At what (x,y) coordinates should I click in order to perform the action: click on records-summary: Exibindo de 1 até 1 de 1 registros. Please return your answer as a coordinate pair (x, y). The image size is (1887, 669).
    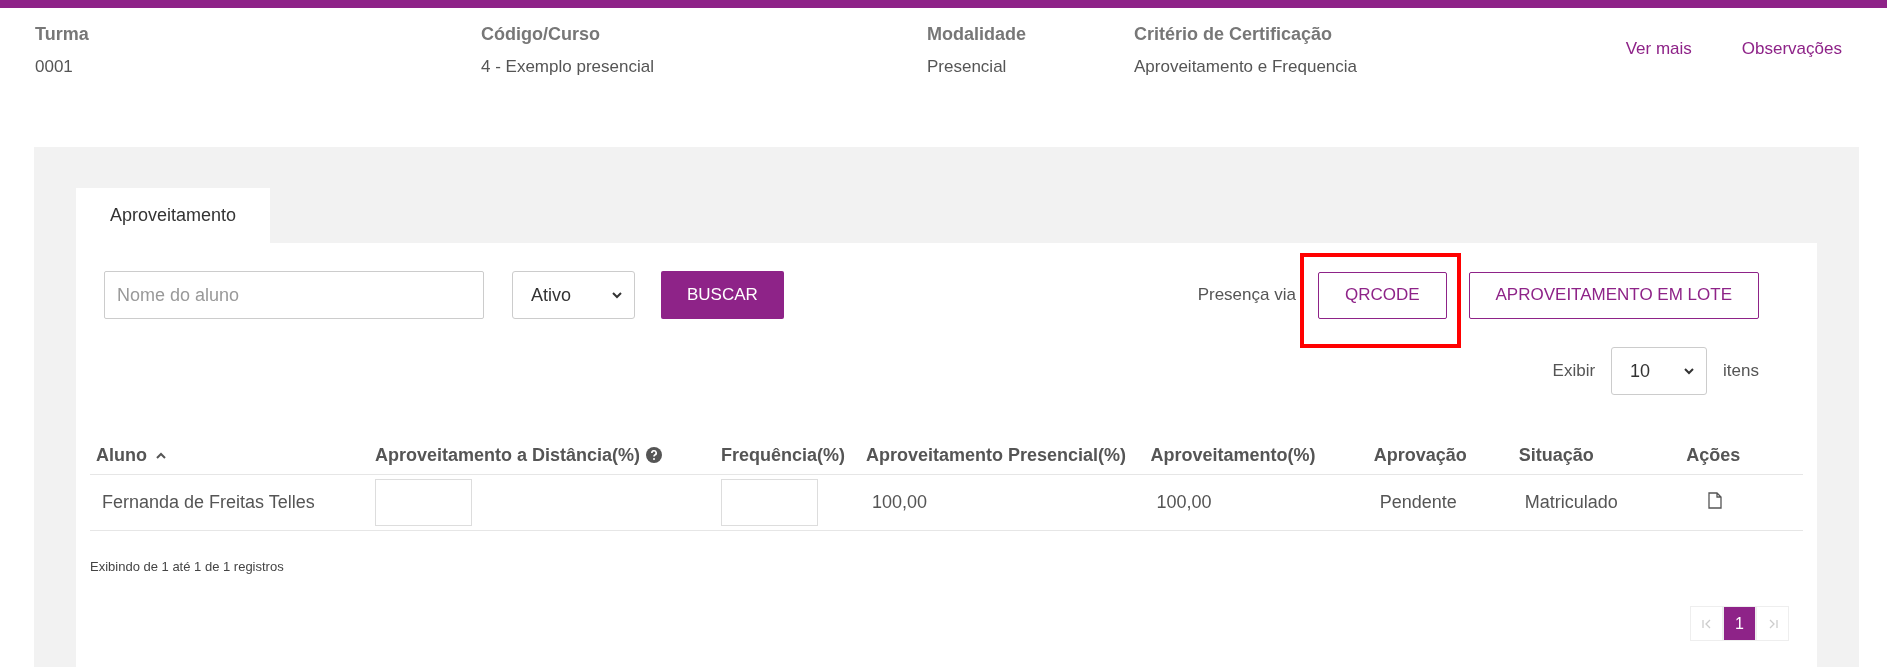
    Looking at the image, I should click on (187, 566).